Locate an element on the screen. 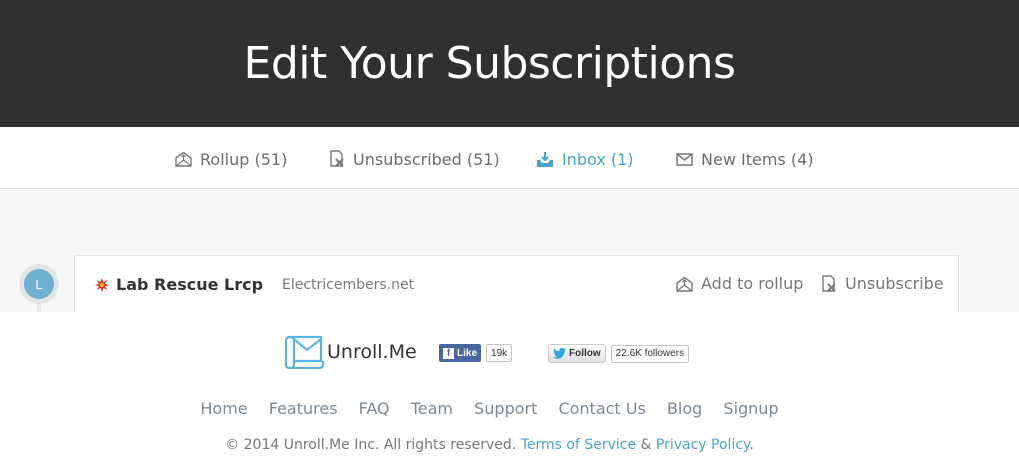  tab-unsubscribed-label: Unsubscribed (51) is located at coordinates (426, 159).